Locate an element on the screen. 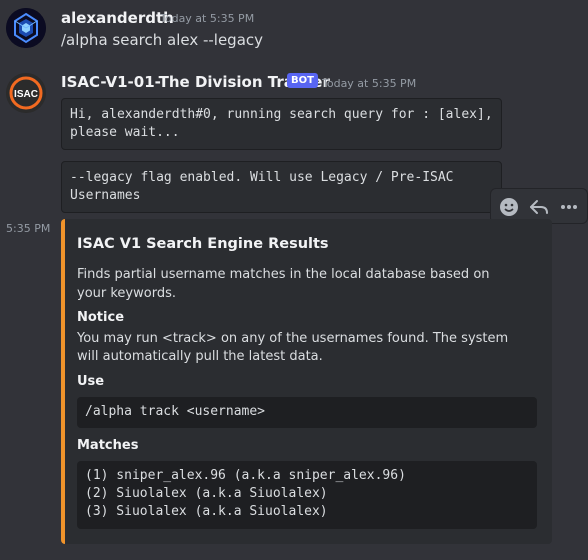  matches-field-name: Matches is located at coordinates (108, 445).